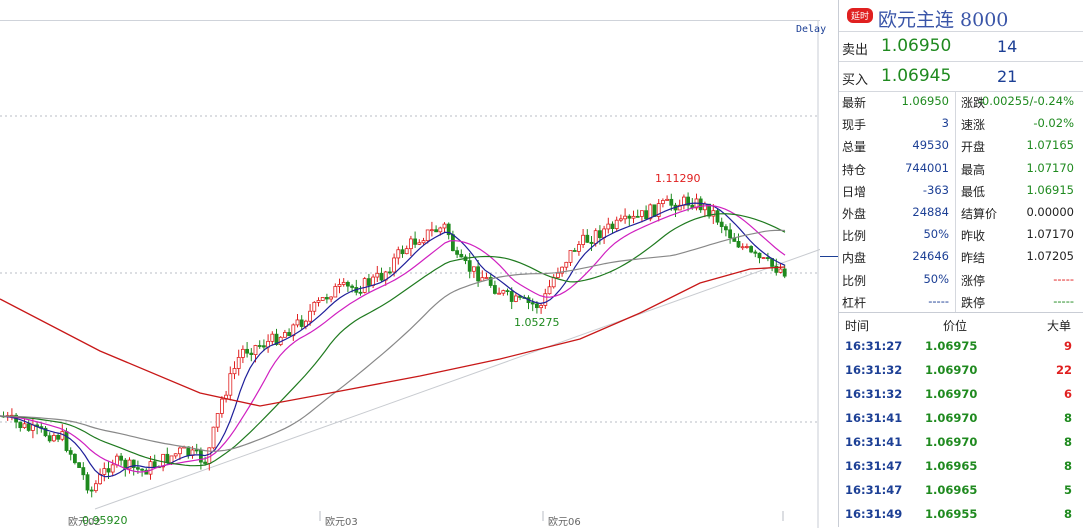 Image resolution: width=1083 pixels, height=528 pixels. Describe the element at coordinates (961, 169) in the screenshot. I see `stat-row: 持仓 744001 最高 1.07170` at that location.